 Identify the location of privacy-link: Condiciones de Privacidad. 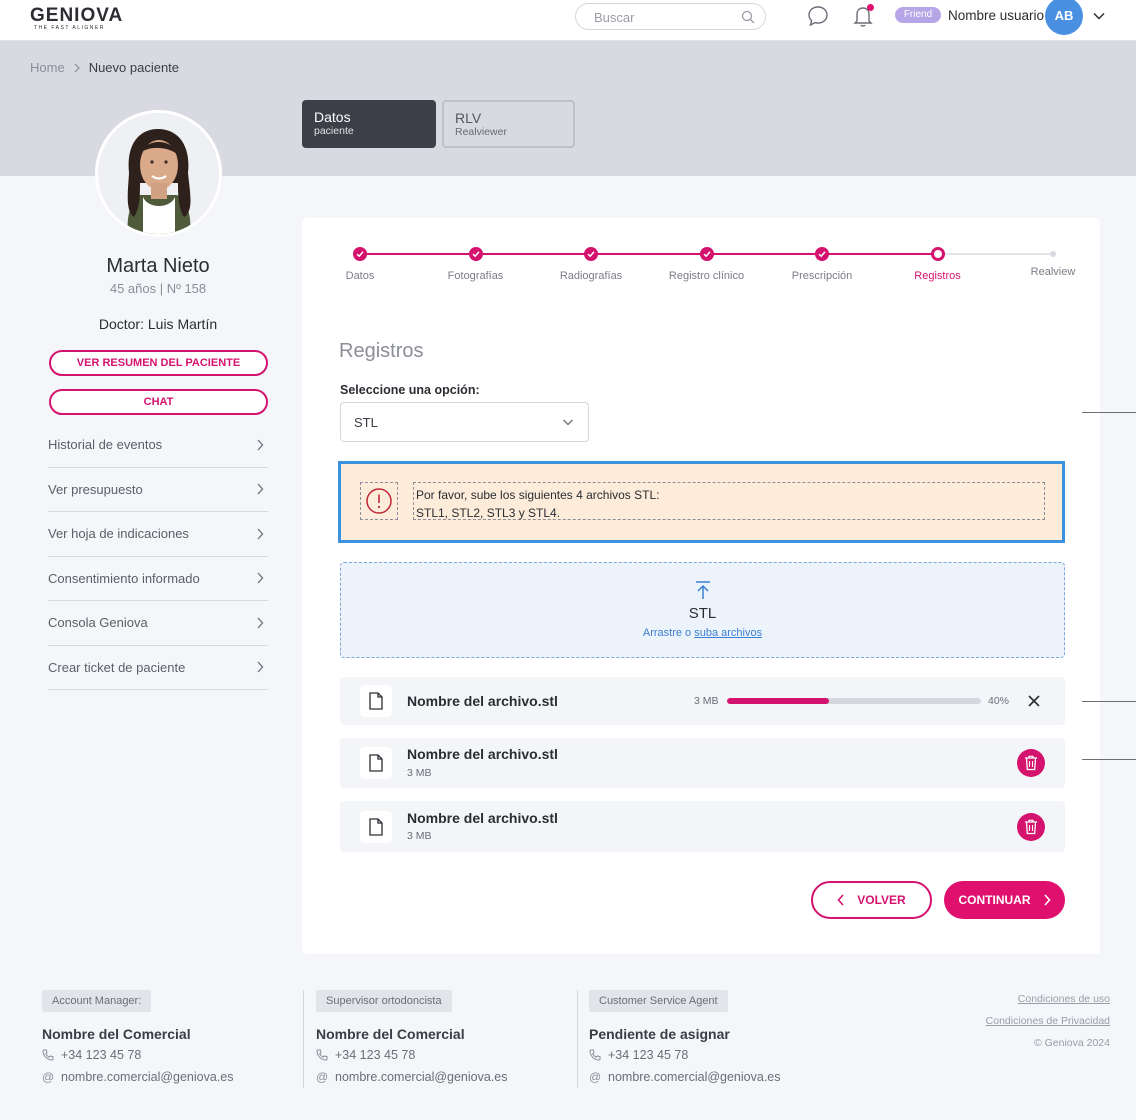
(1048, 1021).